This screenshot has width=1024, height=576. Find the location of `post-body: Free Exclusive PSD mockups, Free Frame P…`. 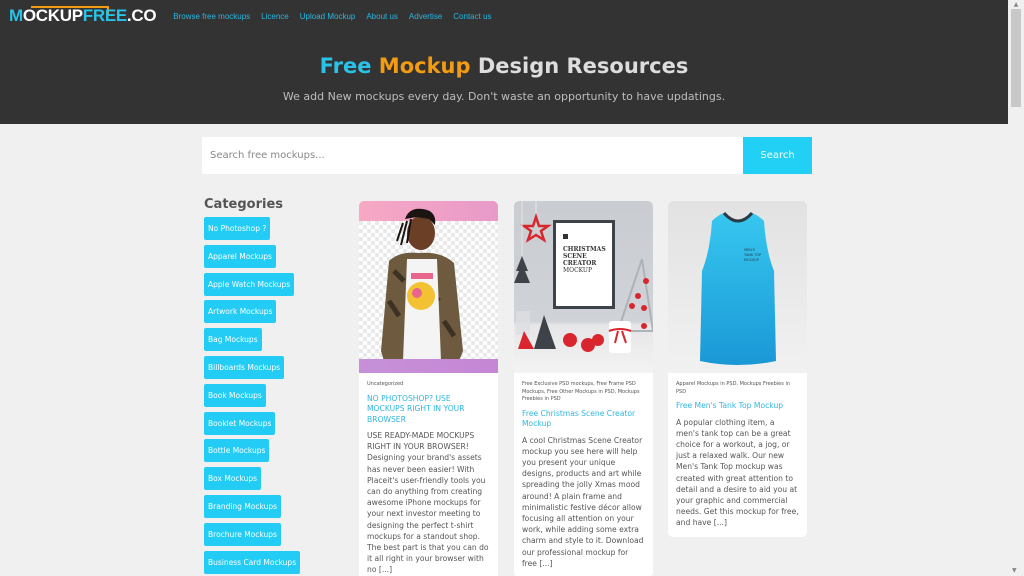

post-body: Free Exclusive PSD mockups, Free Frame P… is located at coordinates (583, 474).